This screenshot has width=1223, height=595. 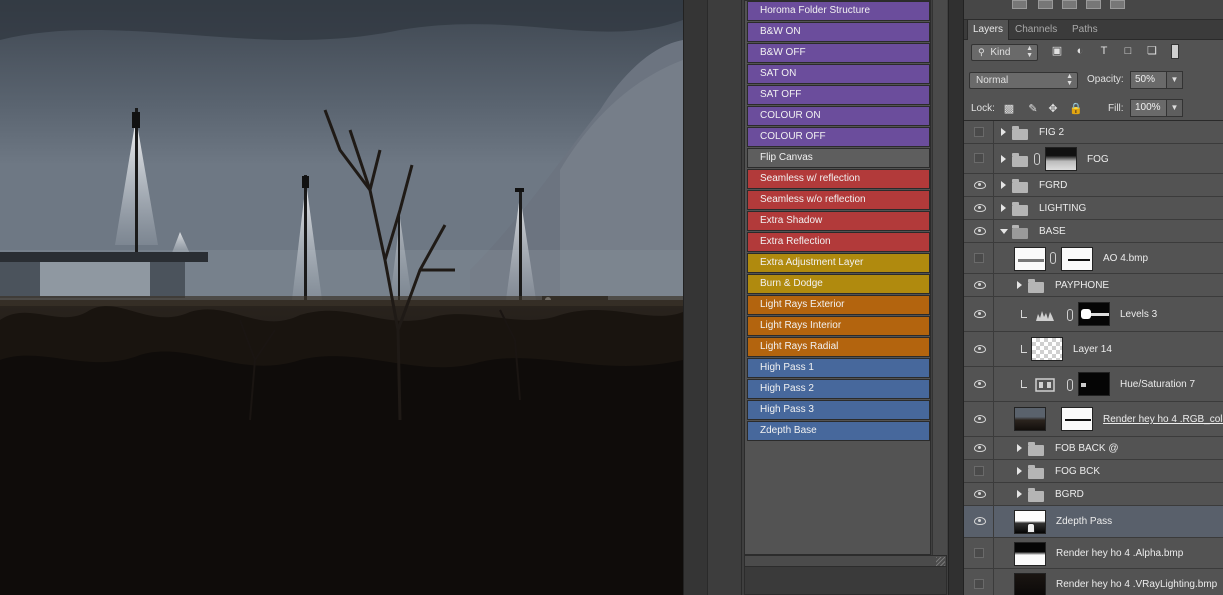 What do you see at coordinates (1093, 185) in the screenshot?
I see `layer-row-fgrd: FGRD` at bounding box center [1093, 185].